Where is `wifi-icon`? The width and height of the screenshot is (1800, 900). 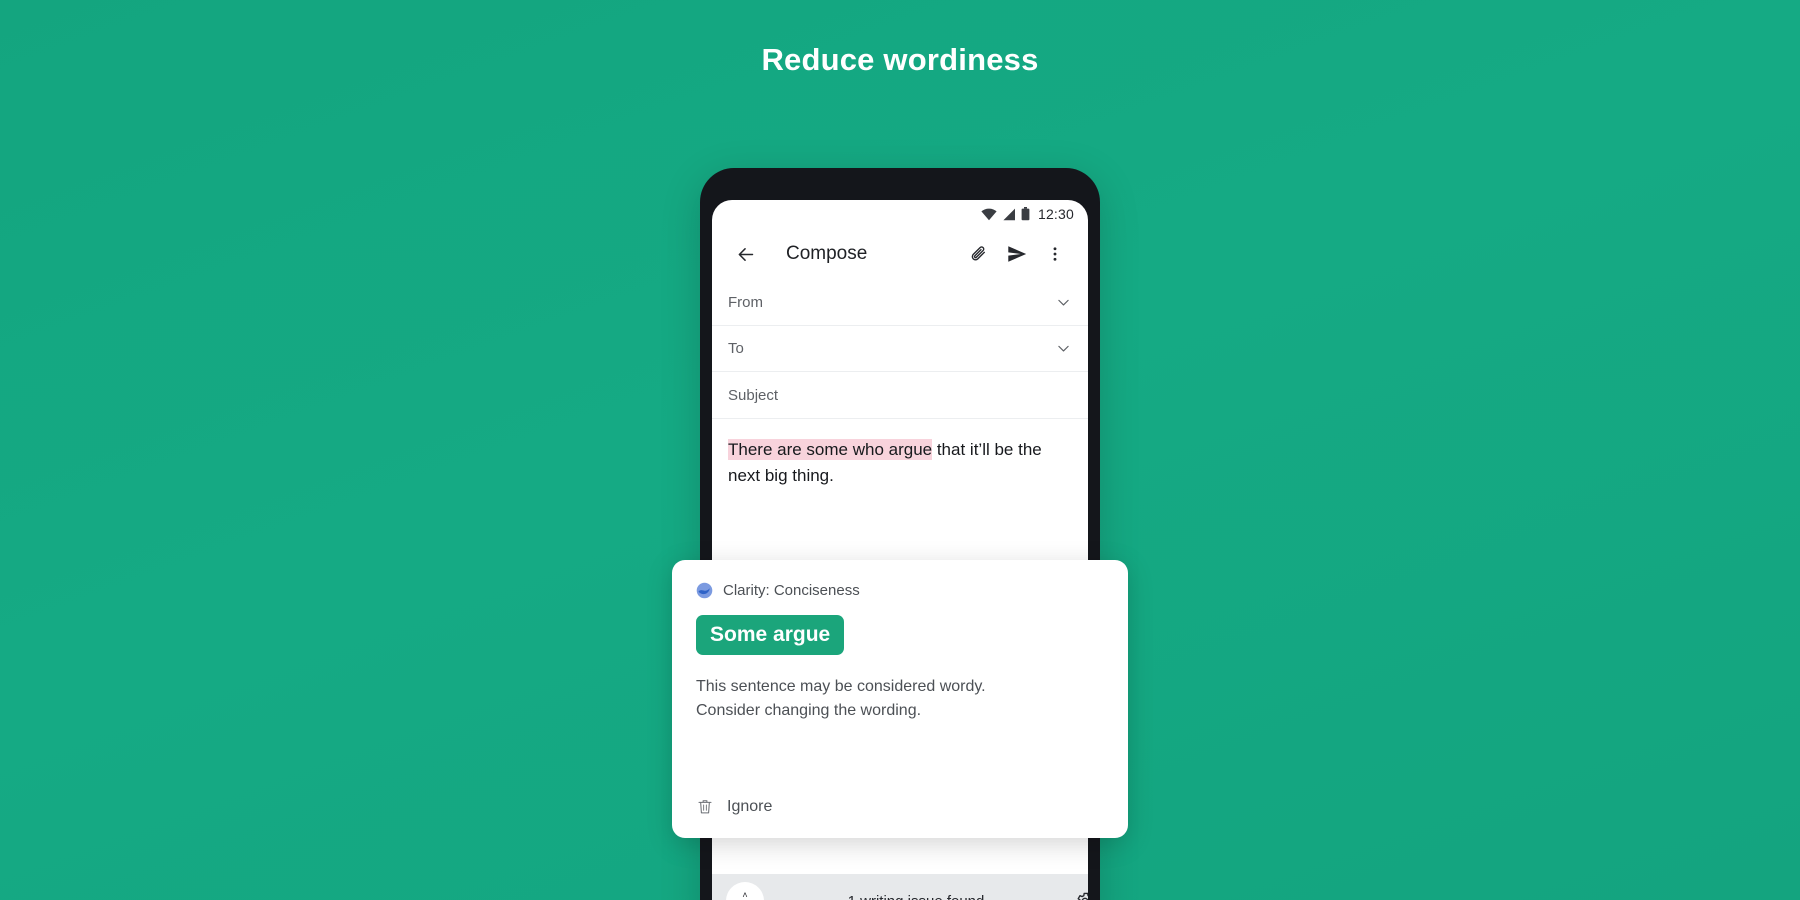 wifi-icon is located at coordinates (989, 214).